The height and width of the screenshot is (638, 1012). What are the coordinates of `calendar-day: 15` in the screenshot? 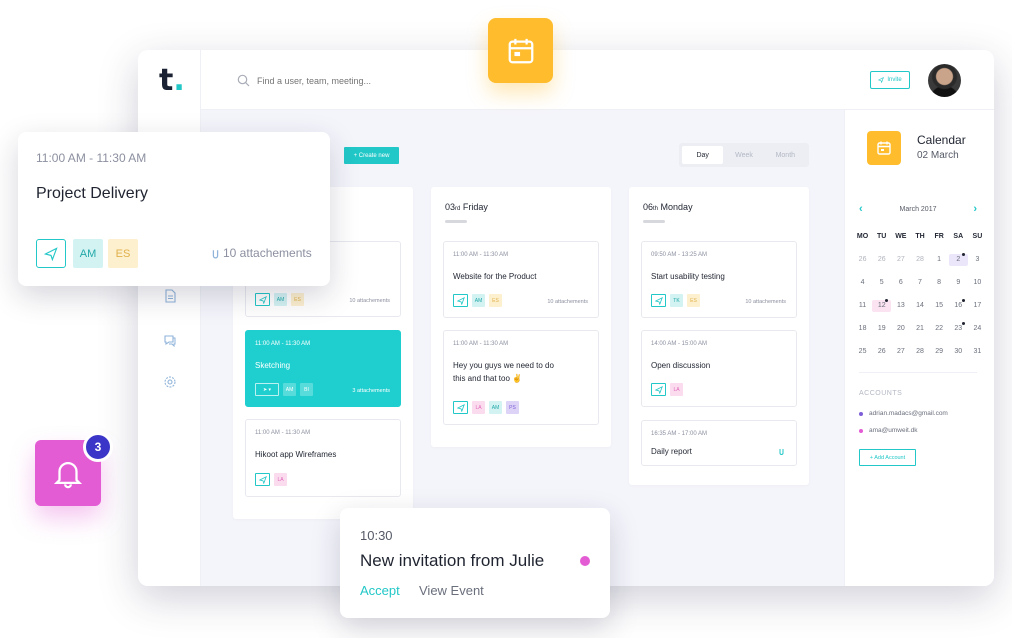 It's located at (939, 306).